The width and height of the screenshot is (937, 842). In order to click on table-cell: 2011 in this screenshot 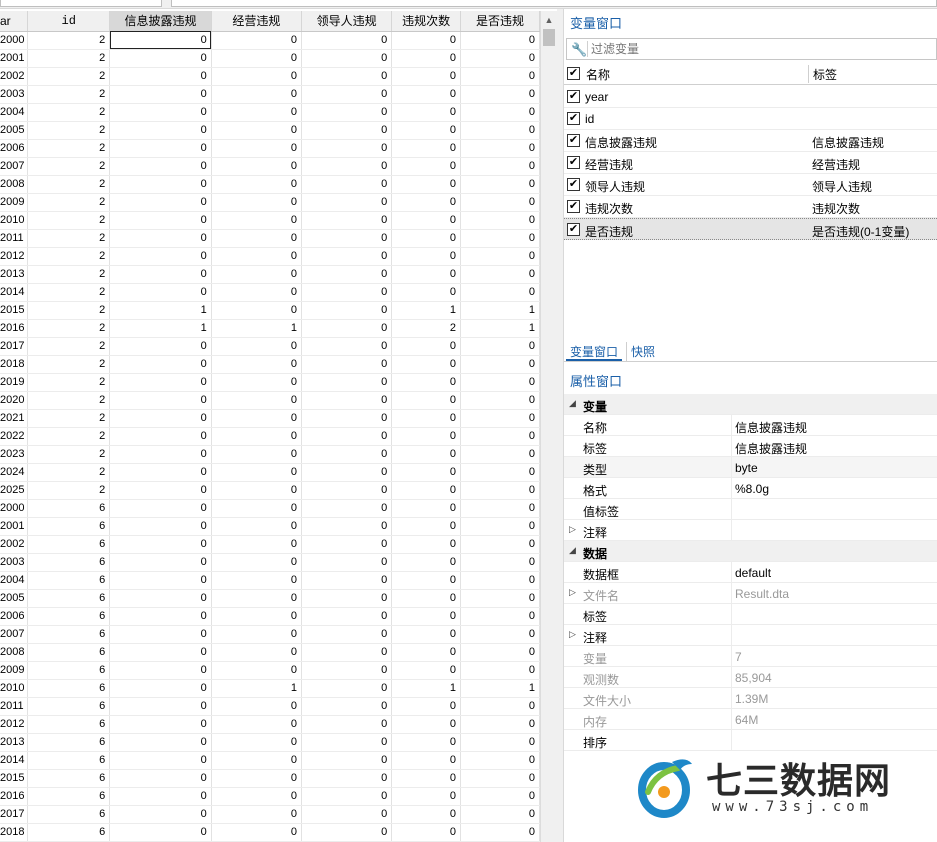, I will do `click(14, 238)`.